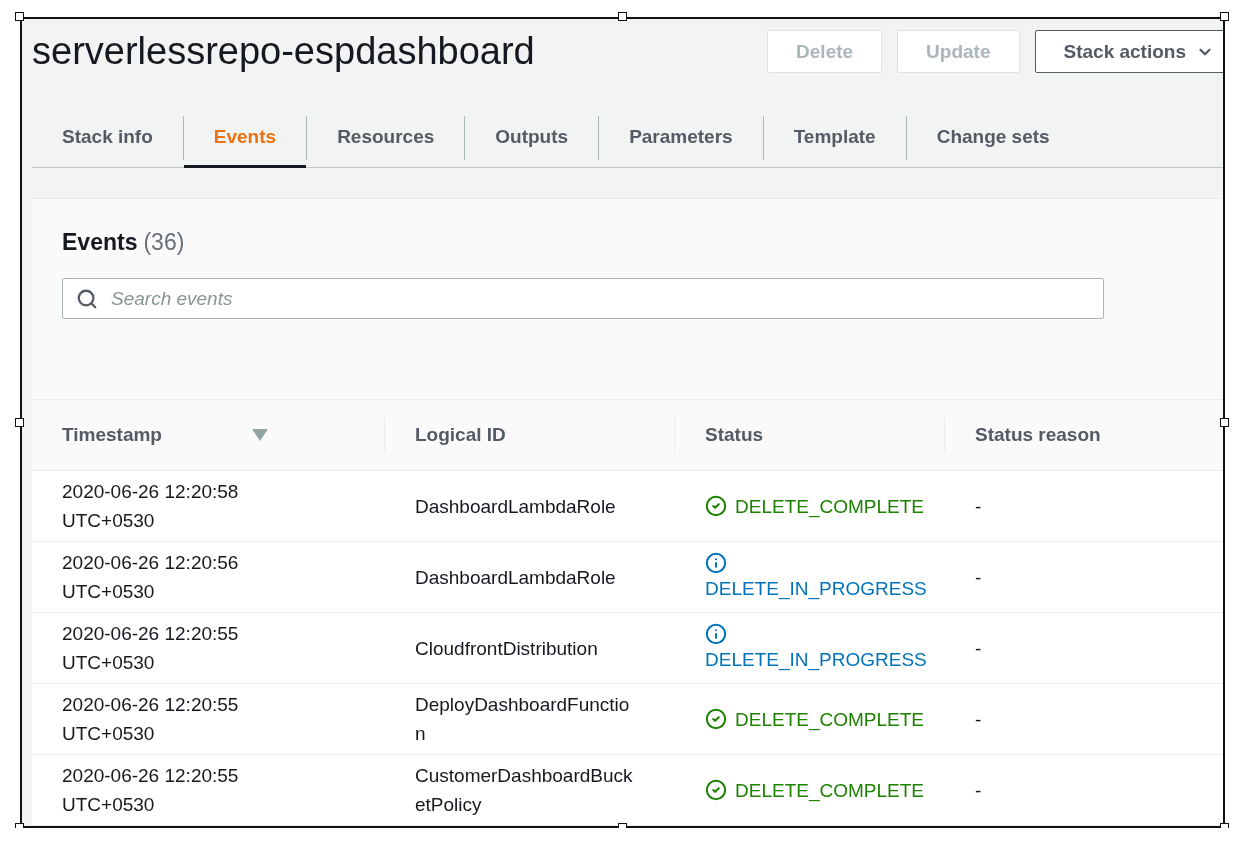  What do you see at coordinates (87, 299) in the screenshot?
I see `search-icon` at bounding box center [87, 299].